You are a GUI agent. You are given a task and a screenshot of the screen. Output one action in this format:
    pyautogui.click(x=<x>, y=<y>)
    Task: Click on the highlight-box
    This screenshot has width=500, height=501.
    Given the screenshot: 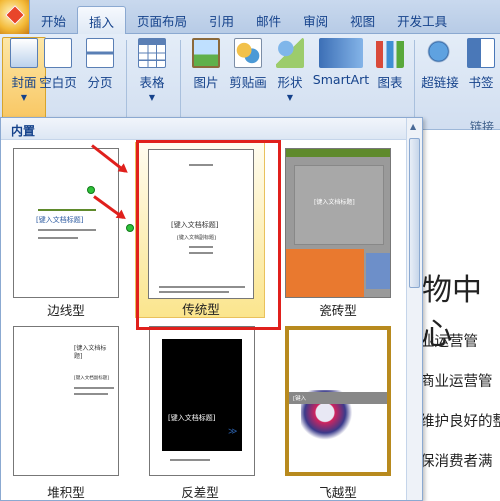 What is the action you would take?
    pyautogui.click(x=208, y=235)
    